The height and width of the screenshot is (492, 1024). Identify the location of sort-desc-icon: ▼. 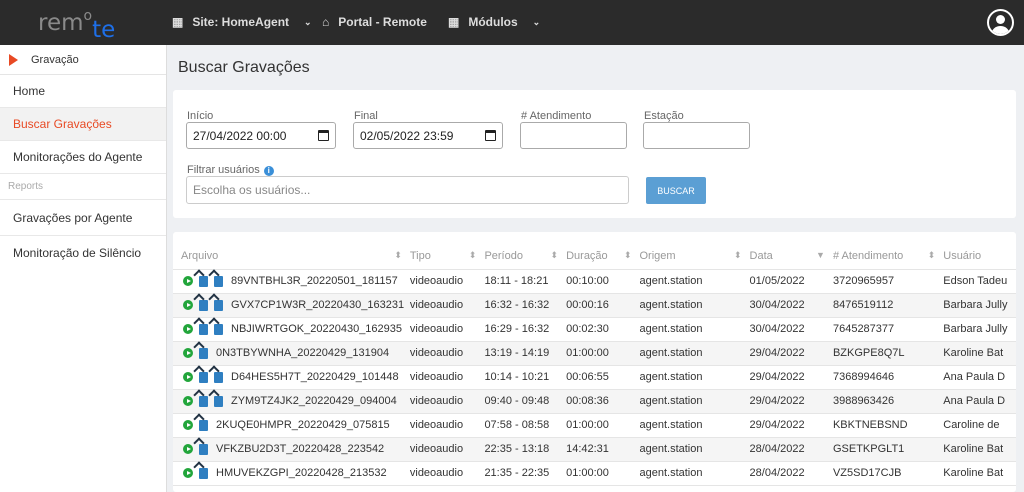
(820, 255).